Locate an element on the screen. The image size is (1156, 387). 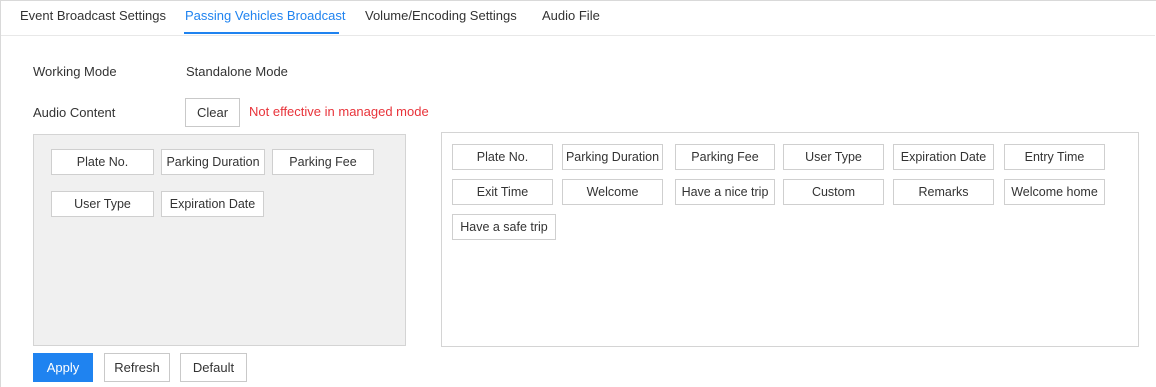
available-item-parking-fee: Parking Fee is located at coordinates (725, 157).